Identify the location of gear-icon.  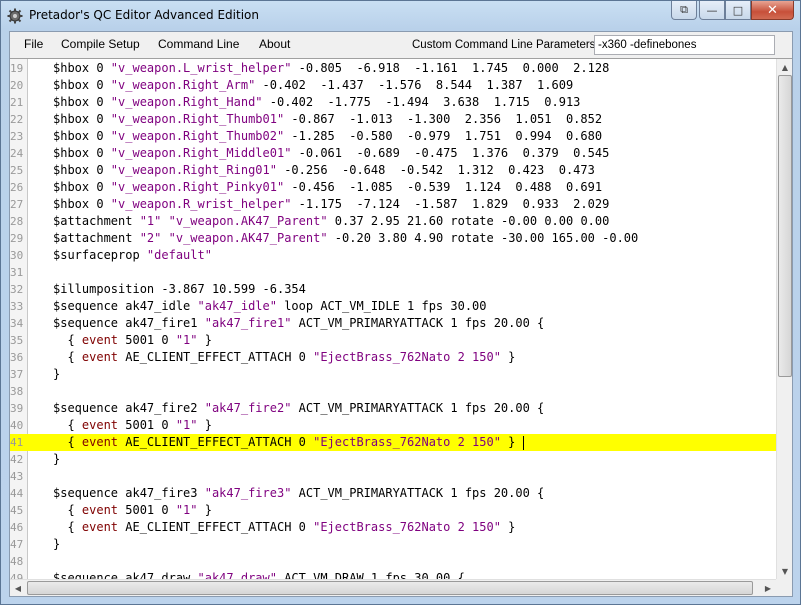
(15, 16).